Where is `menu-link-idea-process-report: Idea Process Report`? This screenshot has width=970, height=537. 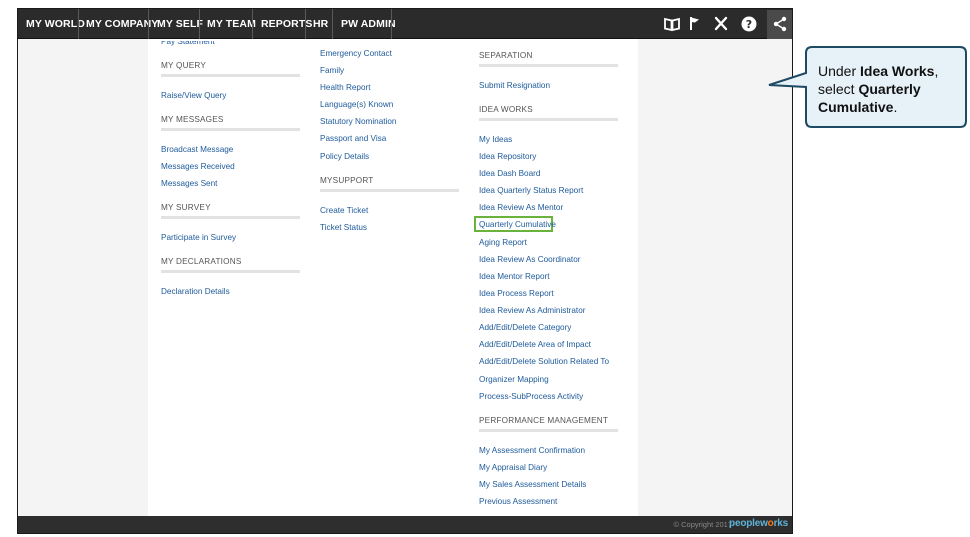 menu-link-idea-process-report: Idea Process Report is located at coordinates (516, 293).